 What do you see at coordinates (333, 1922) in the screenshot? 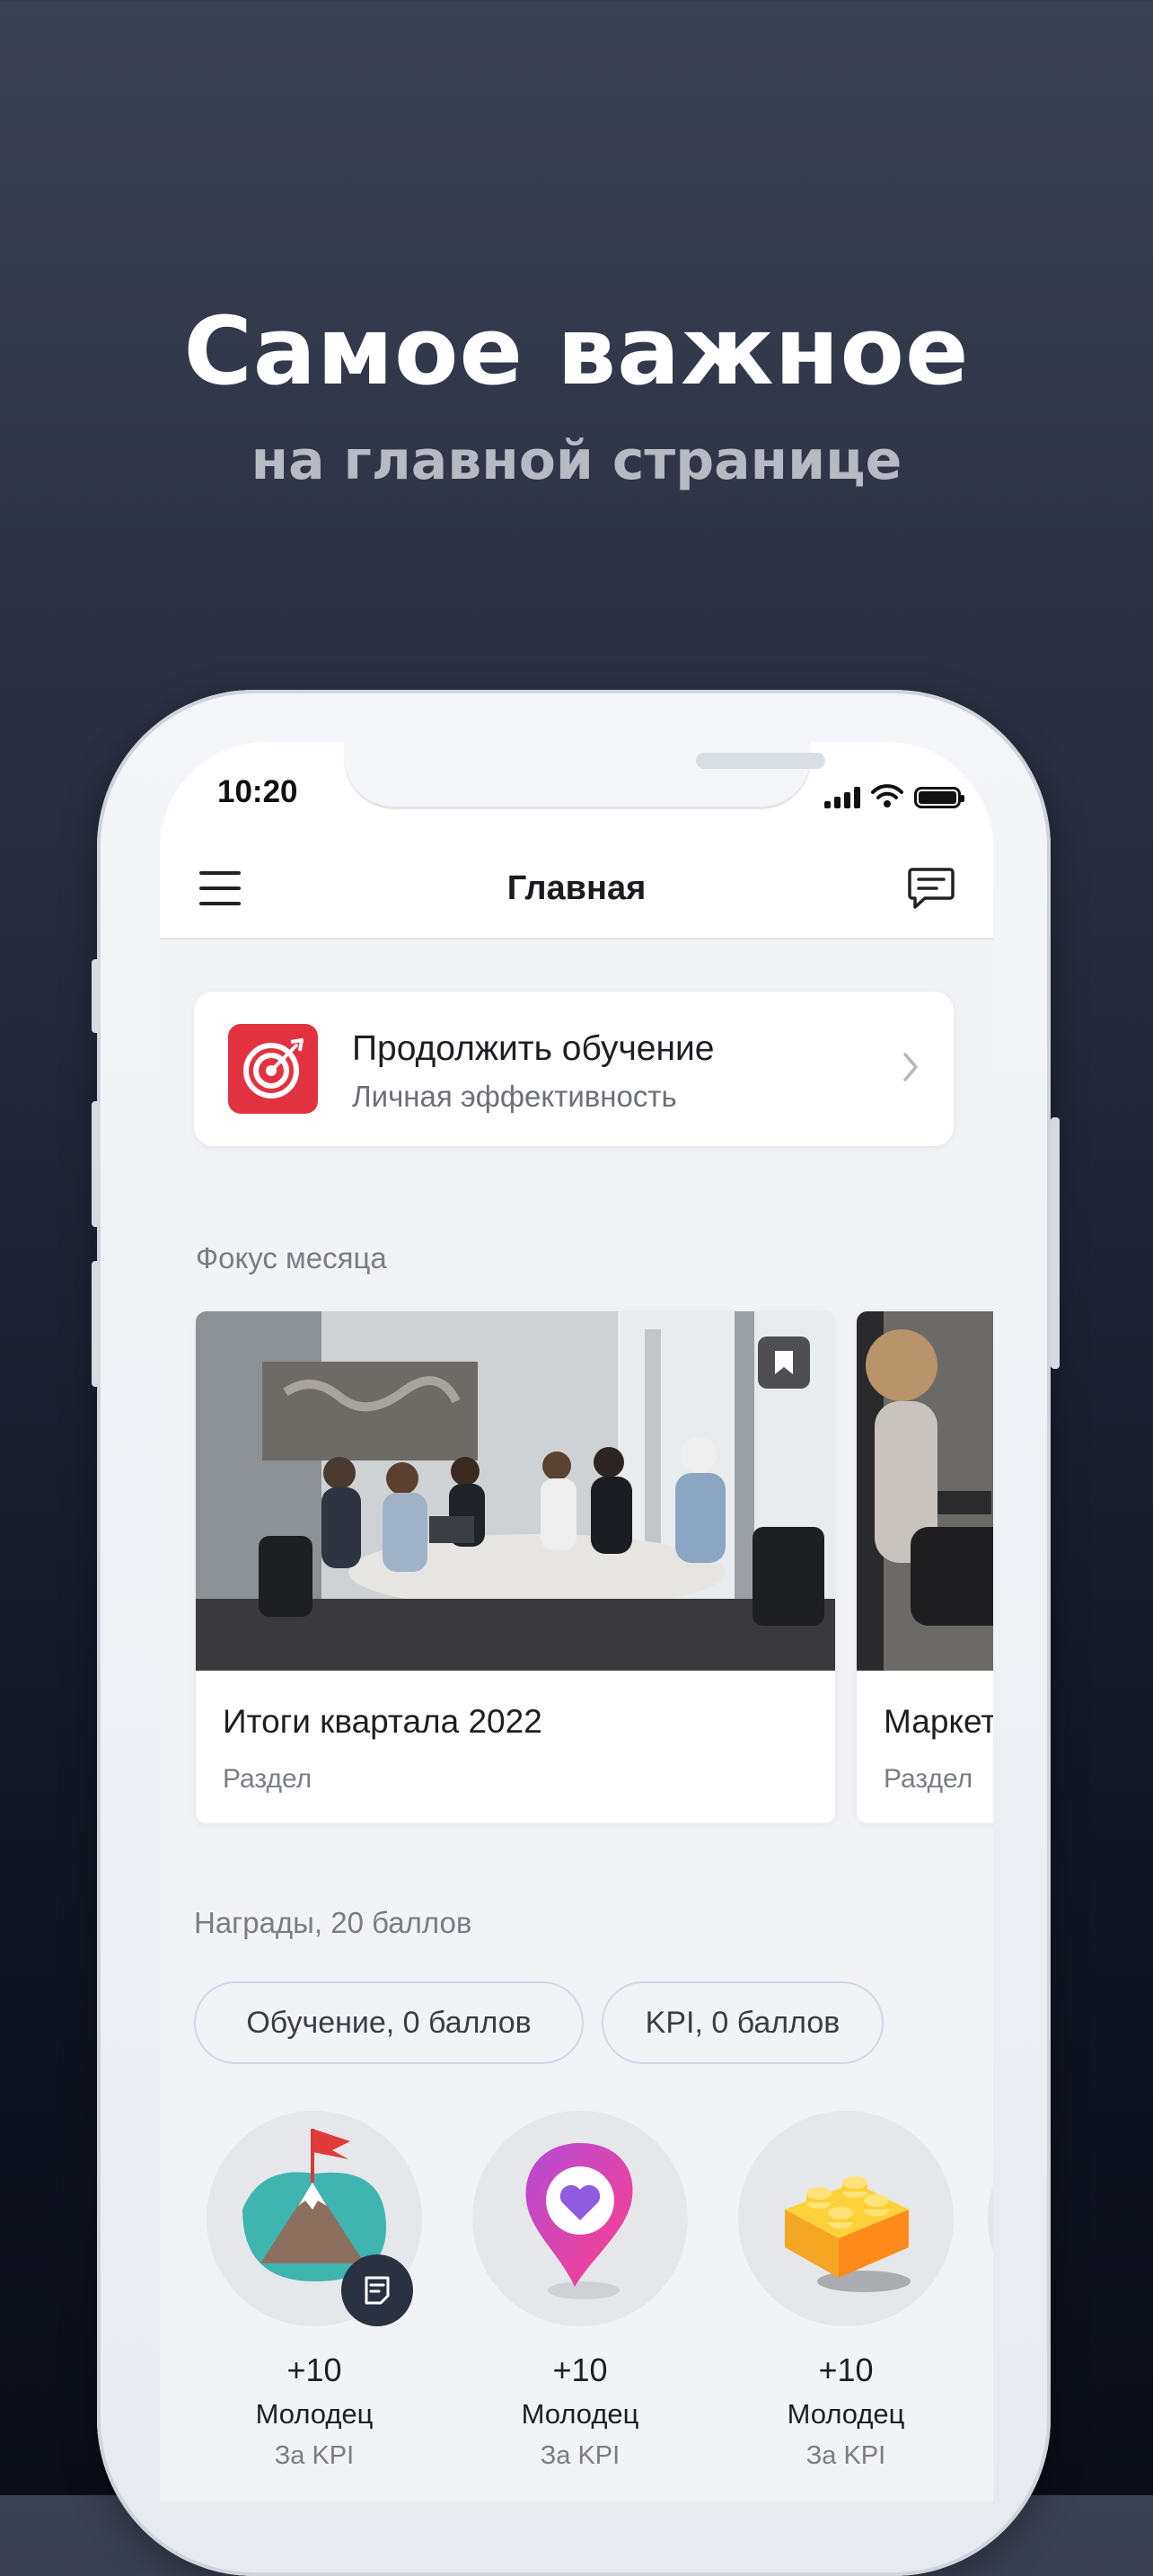
I see `awards-section-title: Награды, 20 баллов` at bounding box center [333, 1922].